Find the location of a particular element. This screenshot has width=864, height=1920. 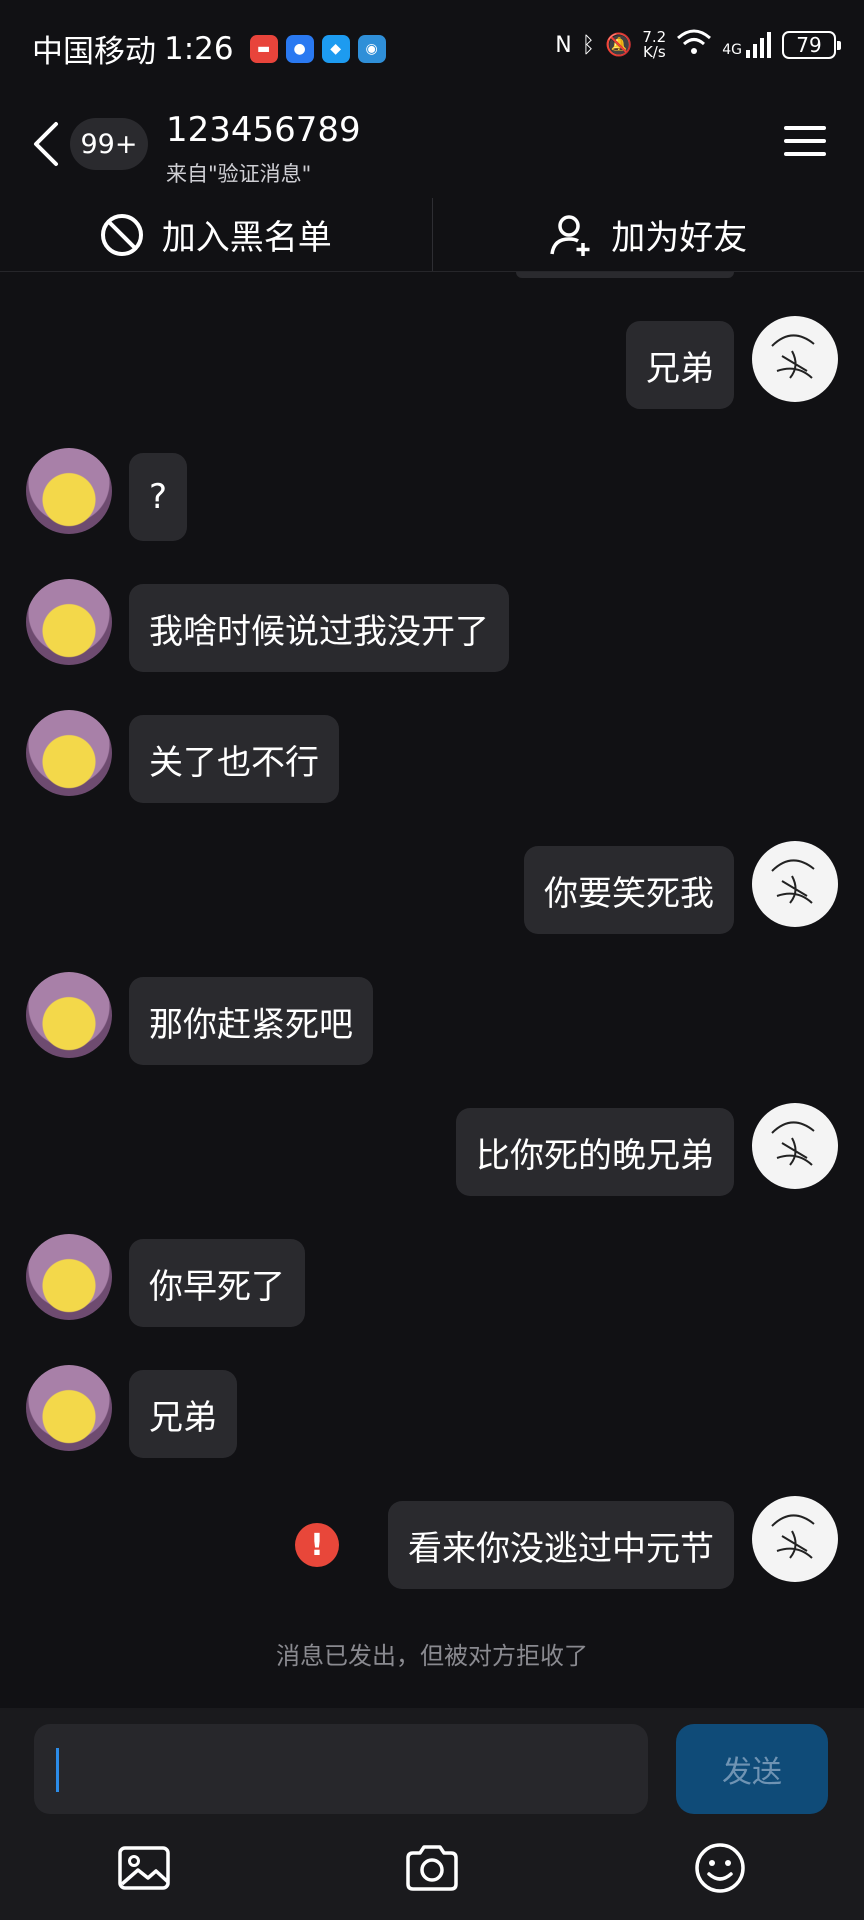

add-friend-button: 加为好友 is located at coordinates (648, 234).